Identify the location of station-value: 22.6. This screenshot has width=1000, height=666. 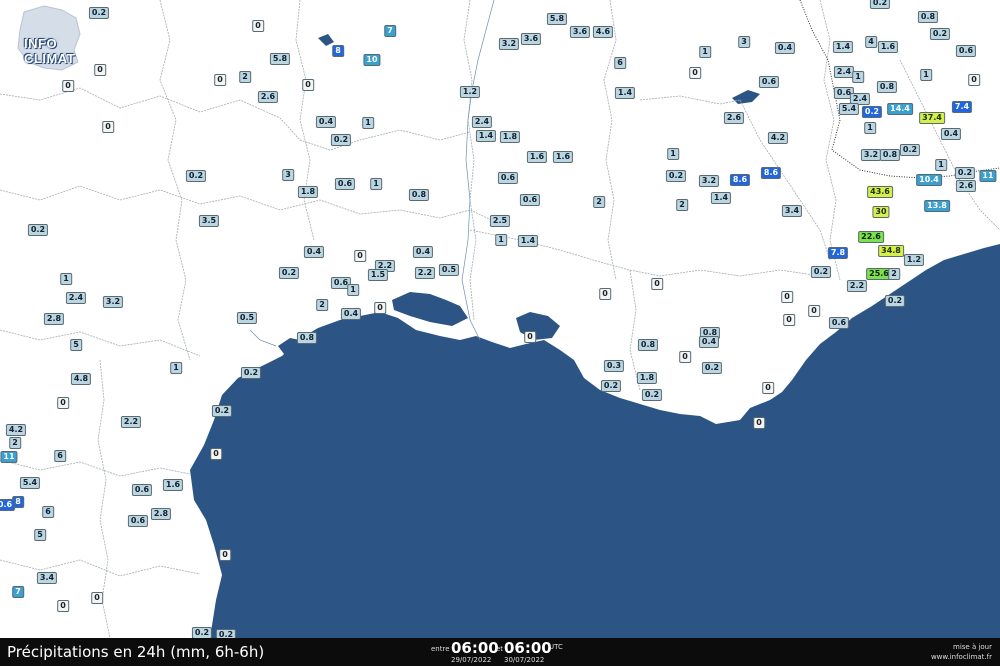
(871, 237).